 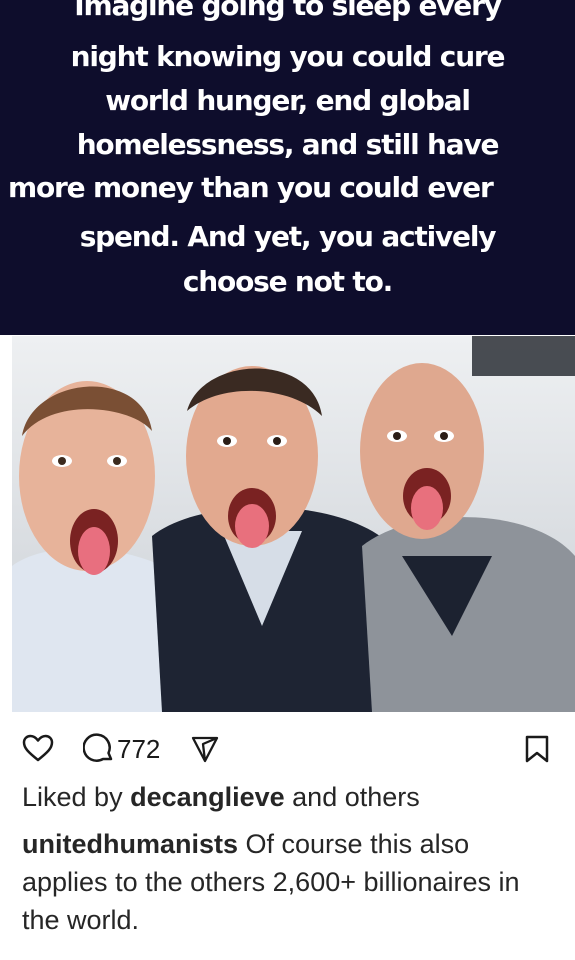 I want to click on liked-by-line: Liked by decanglieve and others, so click(x=221, y=797).